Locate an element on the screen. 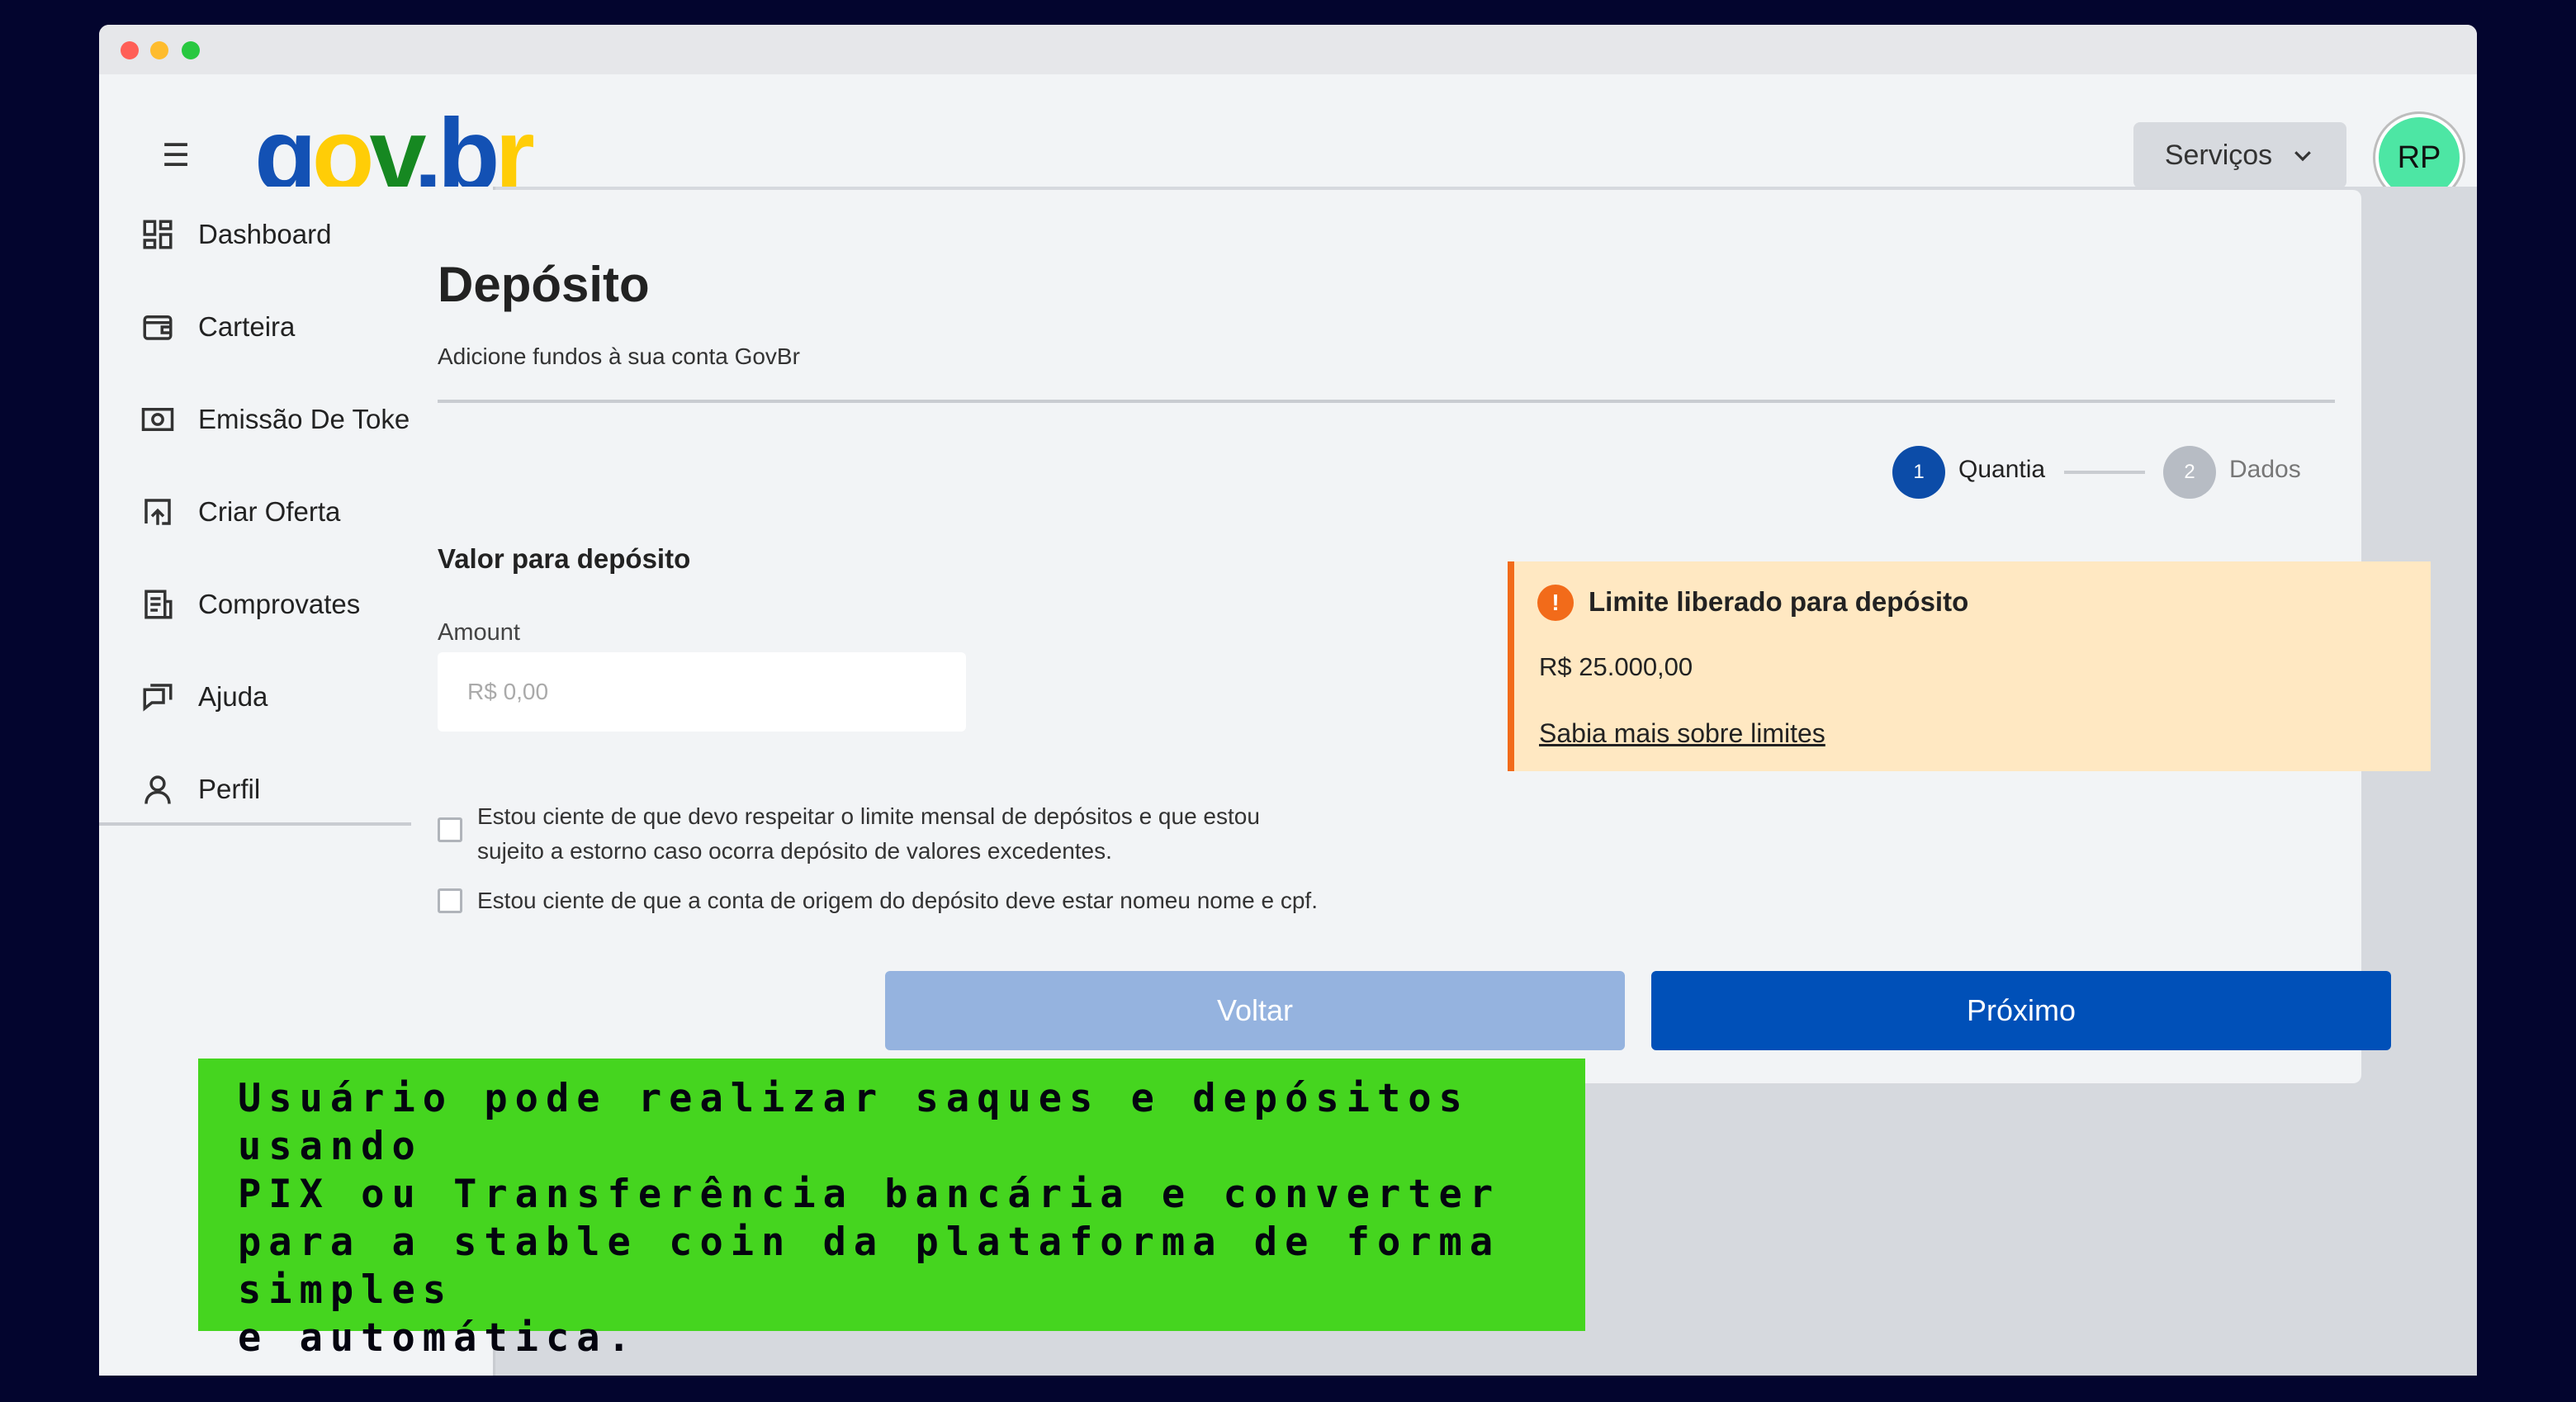  close-window-button is located at coordinates (130, 50).